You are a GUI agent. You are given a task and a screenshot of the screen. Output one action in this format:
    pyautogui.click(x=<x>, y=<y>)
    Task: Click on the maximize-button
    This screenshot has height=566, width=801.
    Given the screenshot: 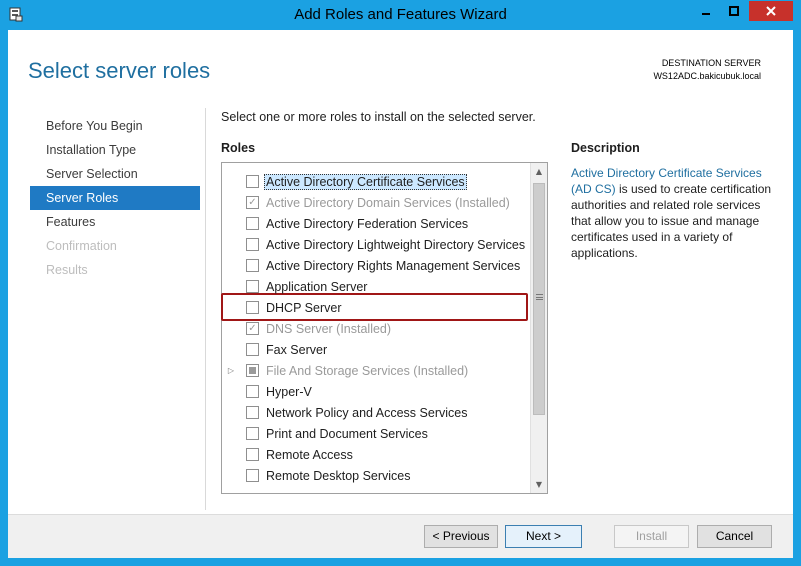 What is the action you would take?
    pyautogui.click(x=734, y=11)
    